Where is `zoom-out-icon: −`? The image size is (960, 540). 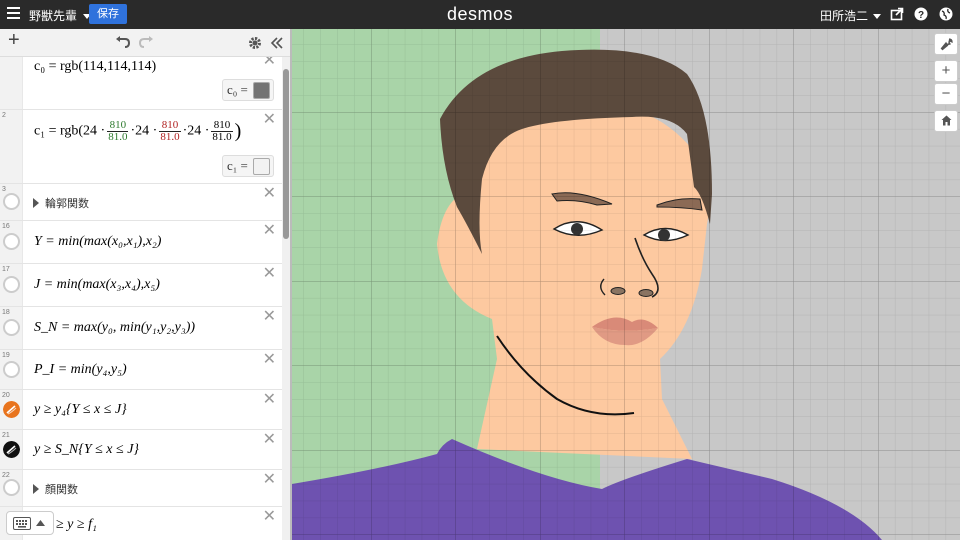
zoom-out-icon: − is located at coordinates (946, 93).